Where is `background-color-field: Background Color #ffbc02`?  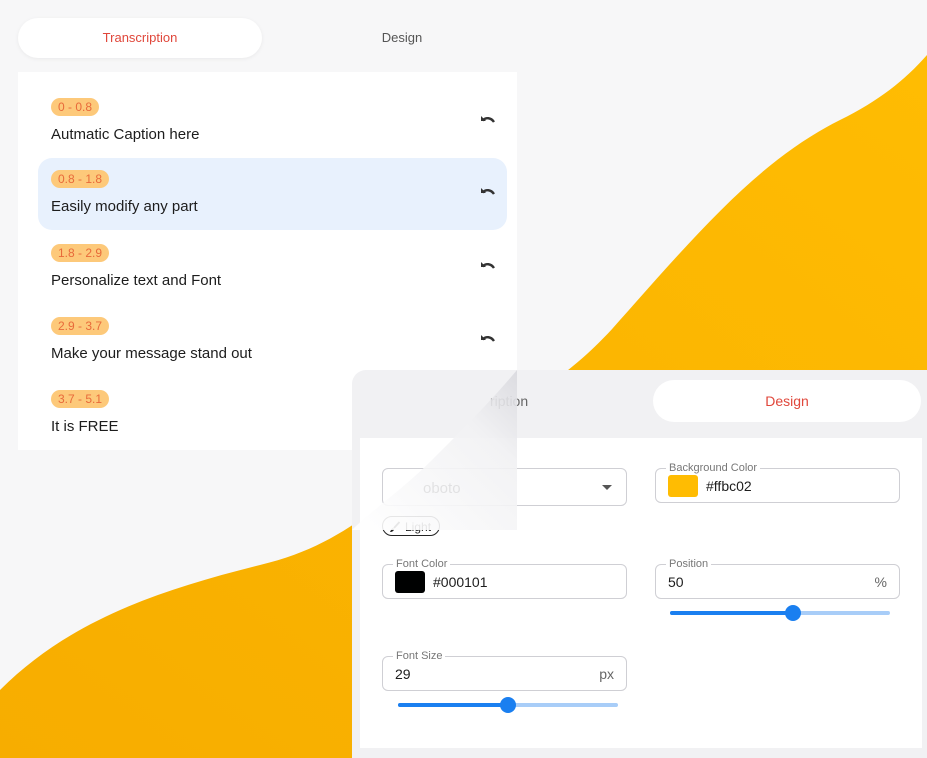
background-color-field: Background Color #ffbc02 is located at coordinates (777, 482).